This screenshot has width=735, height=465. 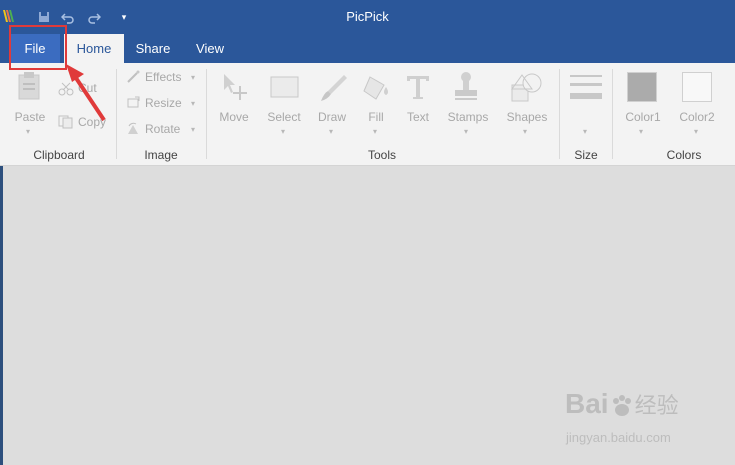 I want to click on title-bar: ▾ PicPick, so click(x=367, y=17).